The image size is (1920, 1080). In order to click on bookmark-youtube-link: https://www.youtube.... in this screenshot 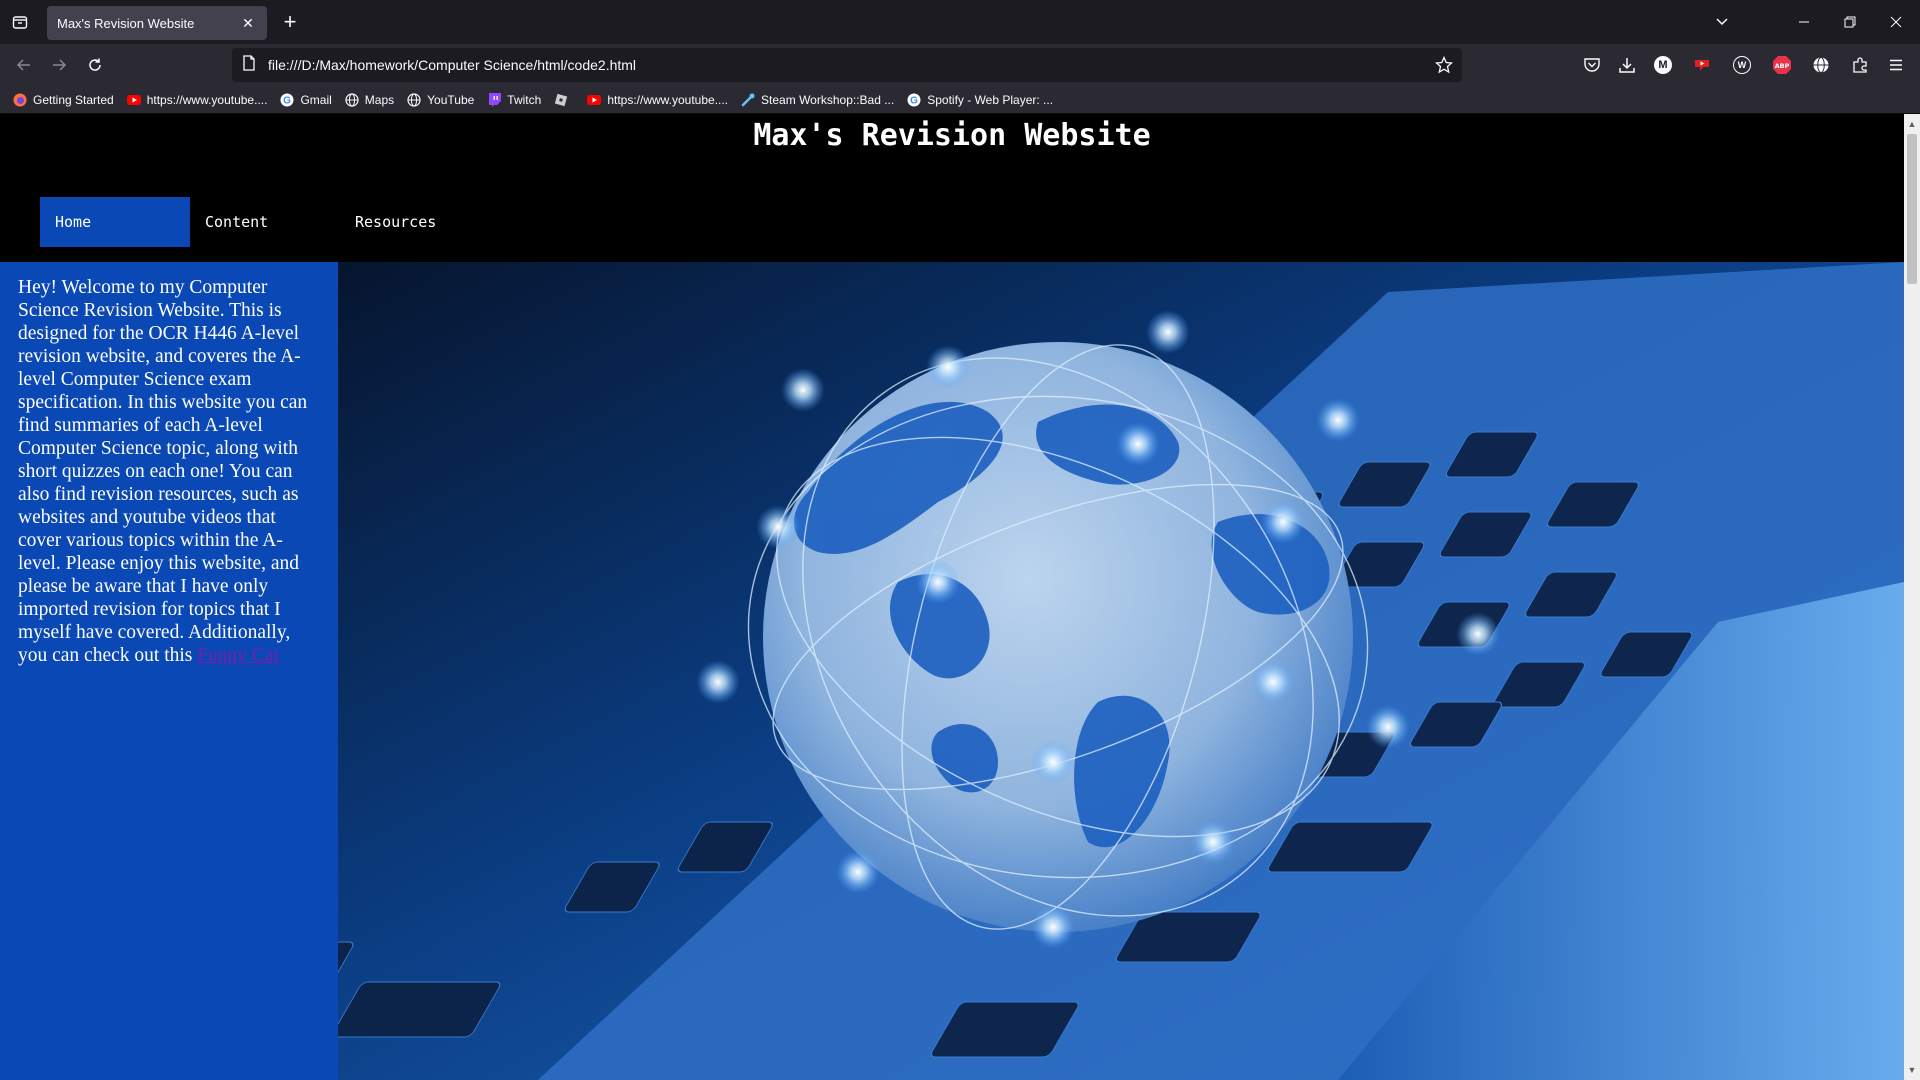, I will do `click(197, 100)`.